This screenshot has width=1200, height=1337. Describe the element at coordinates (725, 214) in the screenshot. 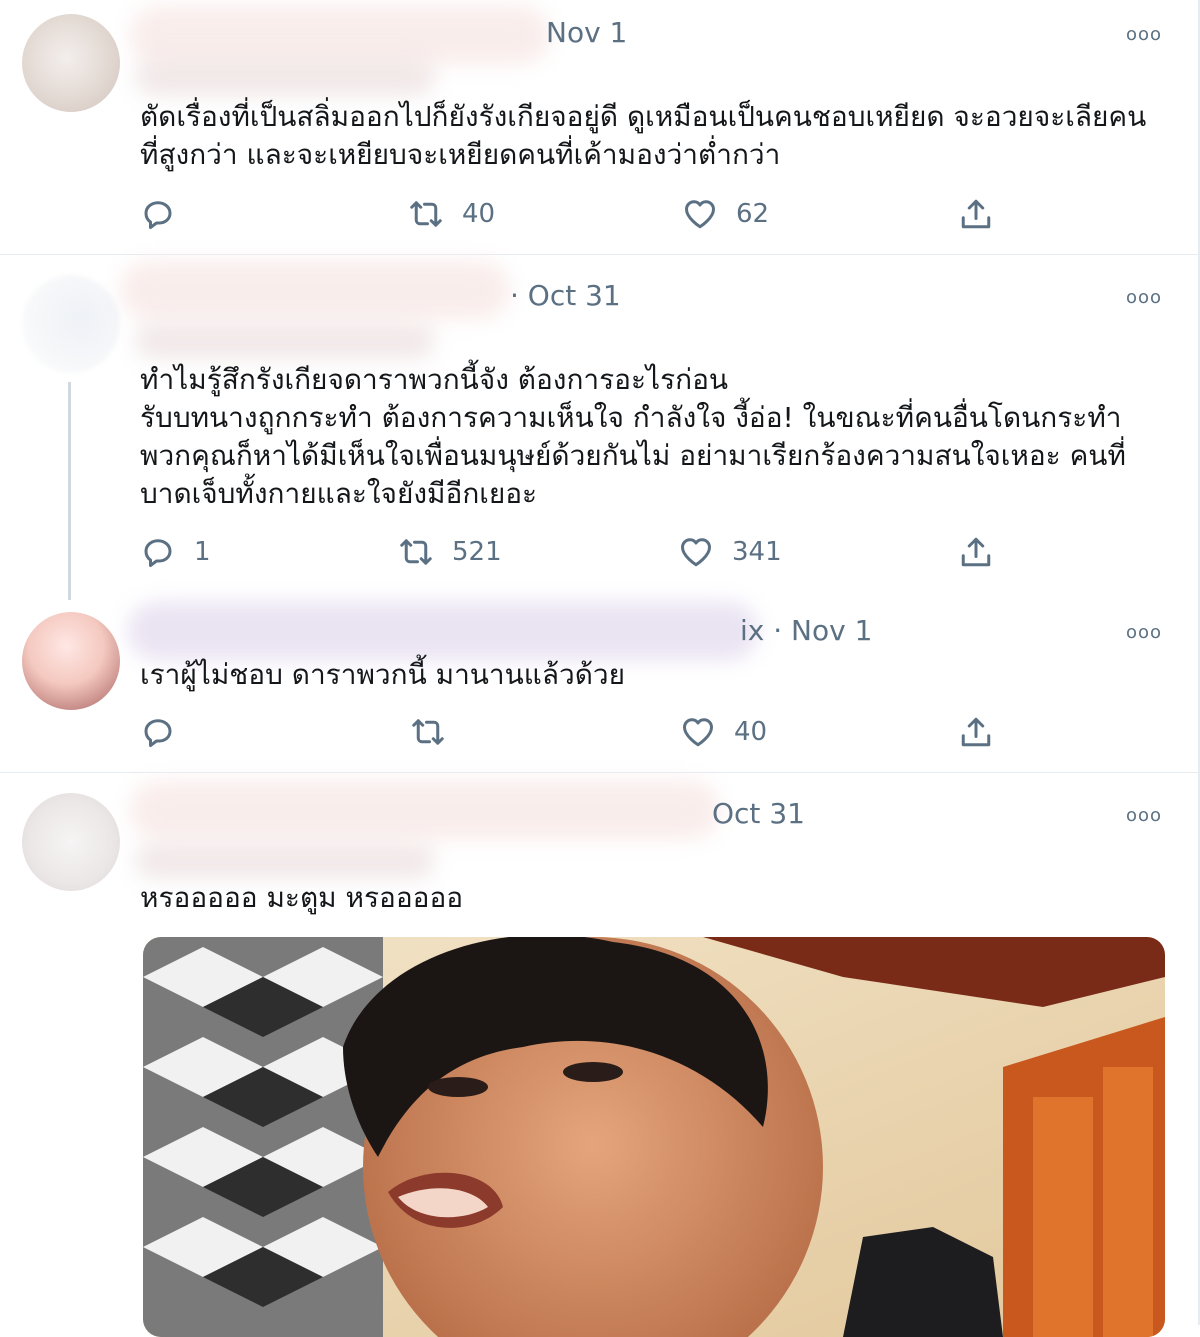

I see `like-button: 62` at that location.